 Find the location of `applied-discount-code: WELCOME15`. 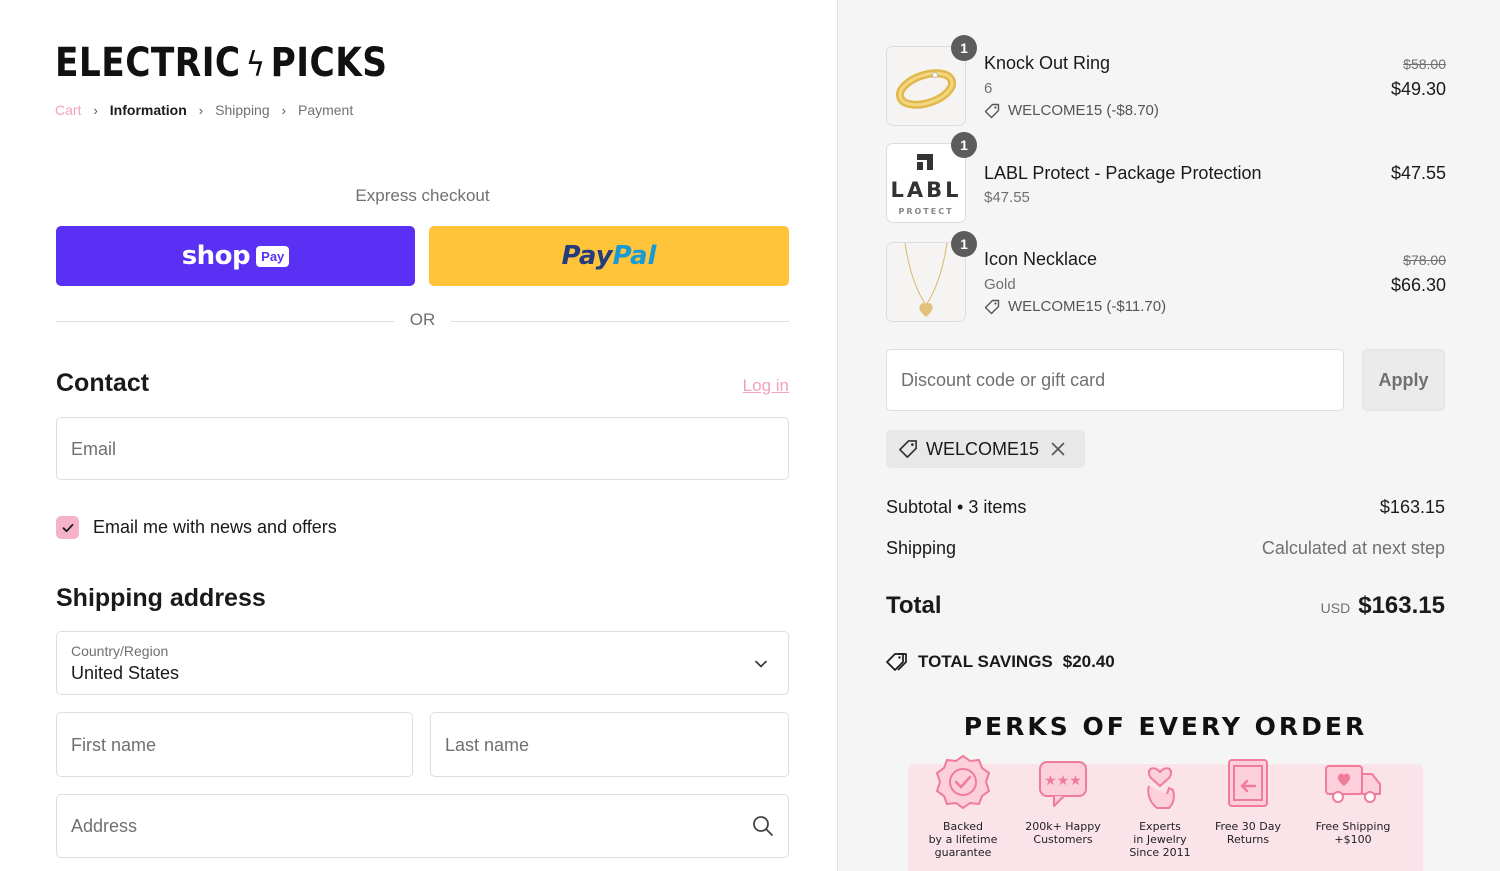

applied-discount-code: WELCOME15 is located at coordinates (983, 448).